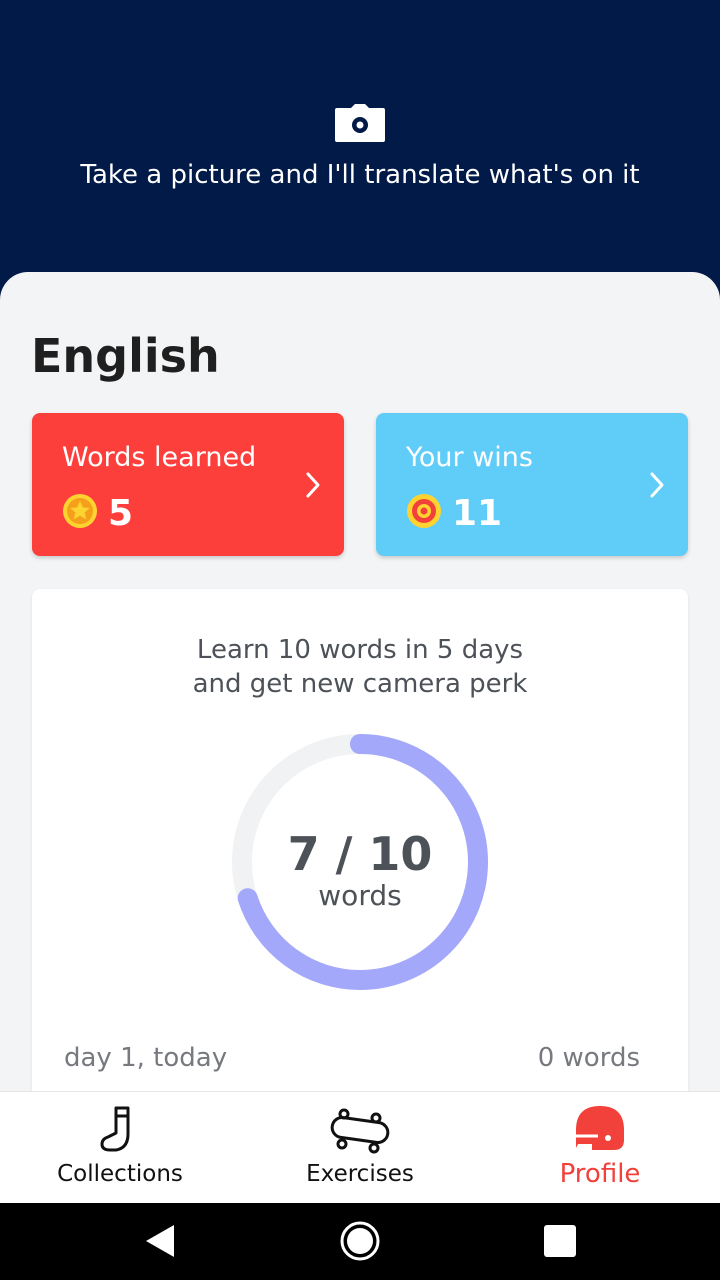 The image size is (720, 1280). Describe the element at coordinates (588, 1058) in the screenshot. I see `day-words-count: 0 words` at that location.